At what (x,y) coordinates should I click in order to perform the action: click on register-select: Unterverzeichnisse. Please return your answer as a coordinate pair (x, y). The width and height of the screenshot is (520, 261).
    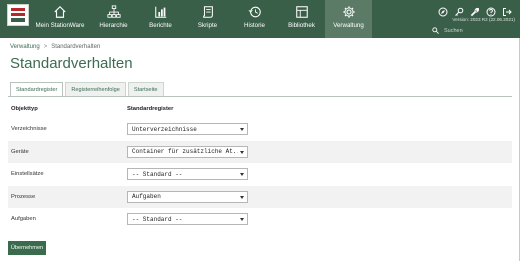
    Looking at the image, I should click on (187, 129).